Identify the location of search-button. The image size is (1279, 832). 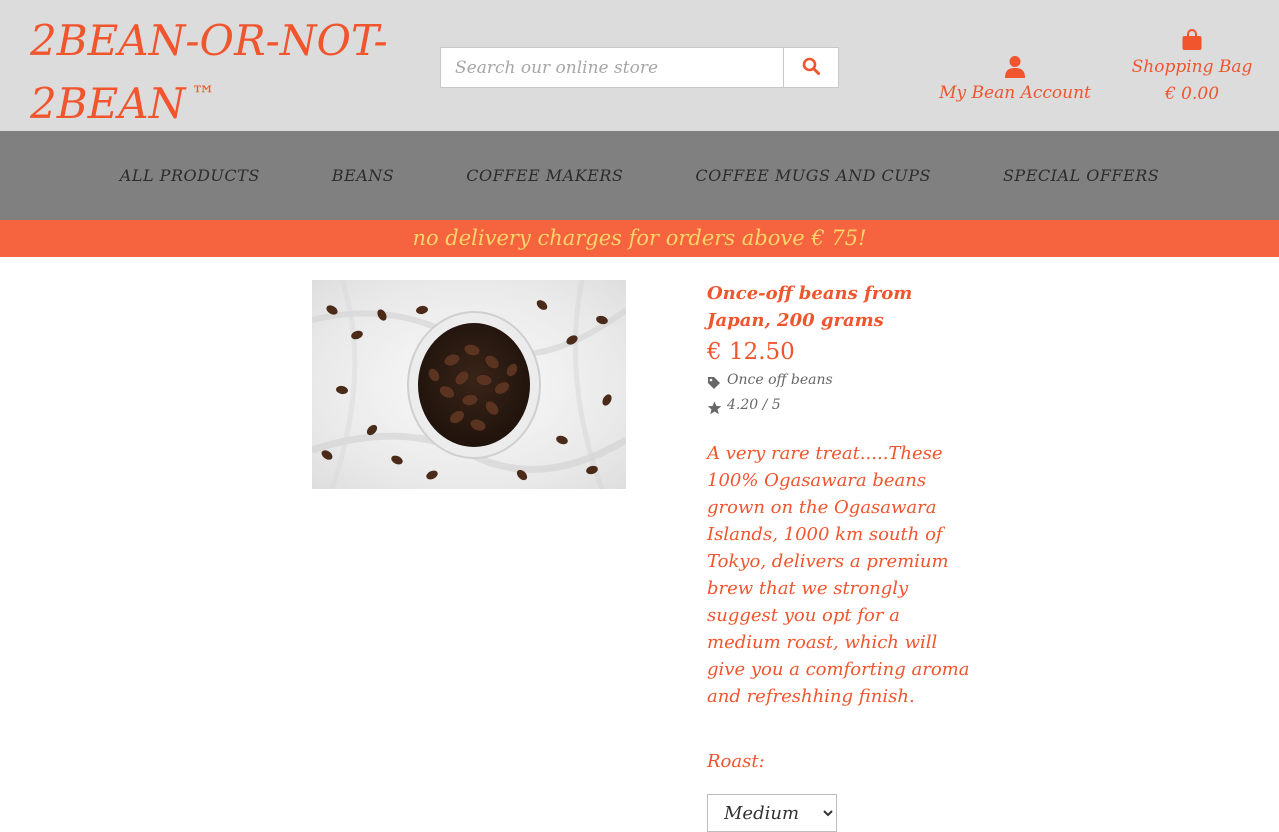
(810, 67).